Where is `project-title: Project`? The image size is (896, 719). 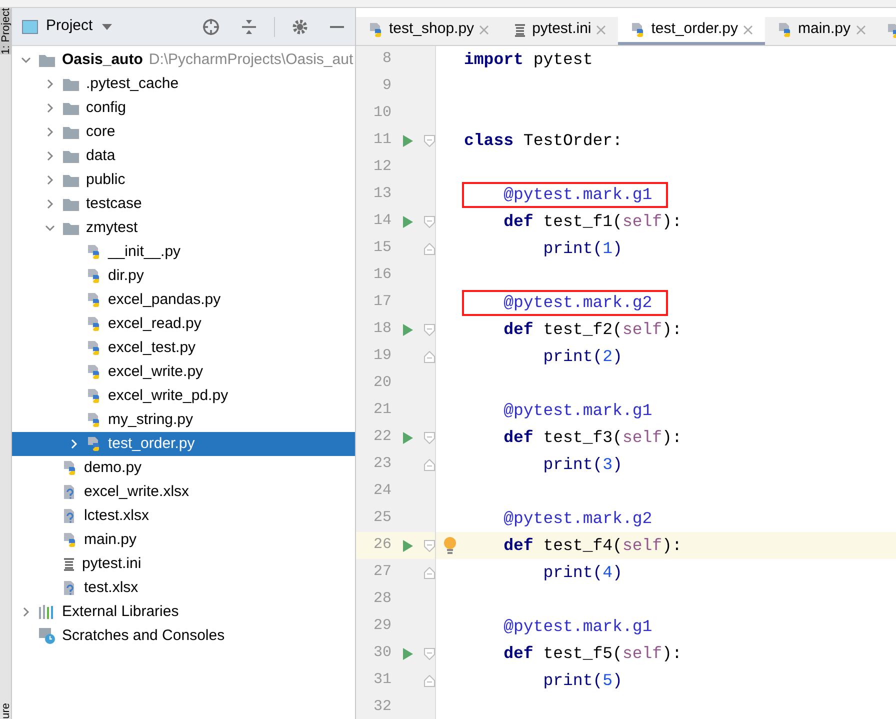
project-title: Project is located at coordinates (69, 26).